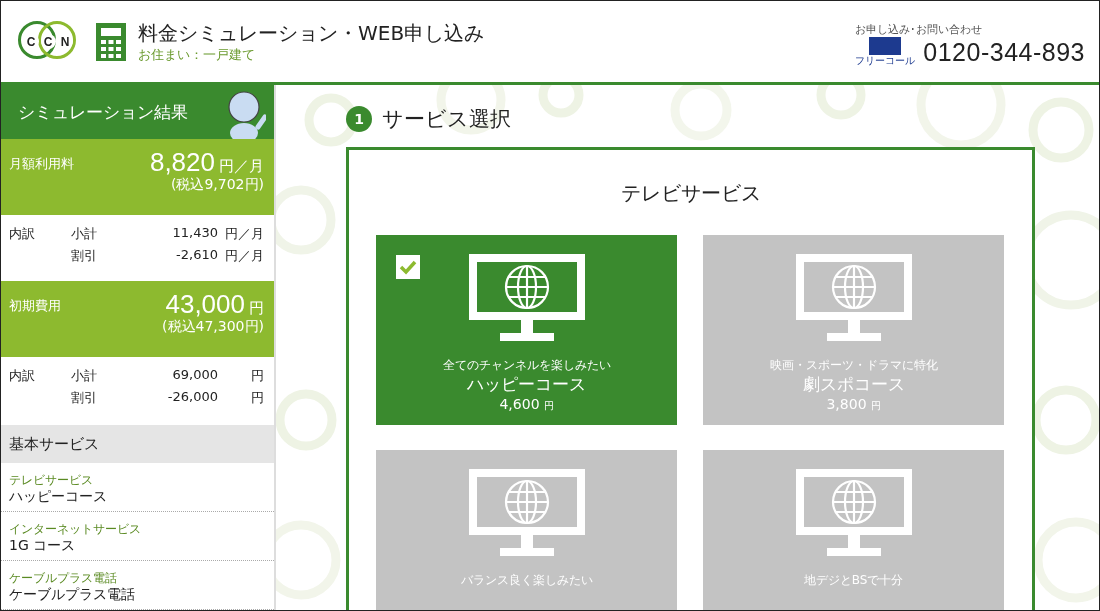  What do you see at coordinates (137, 444) in the screenshot?
I see `section-heading: 基本サービス` at bounding box center [137, 444].